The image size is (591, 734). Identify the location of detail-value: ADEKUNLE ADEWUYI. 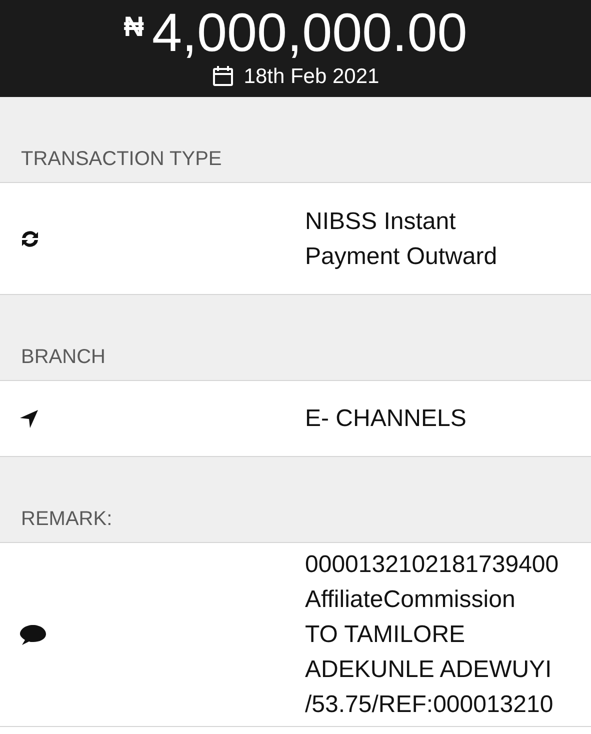
(429, 670).